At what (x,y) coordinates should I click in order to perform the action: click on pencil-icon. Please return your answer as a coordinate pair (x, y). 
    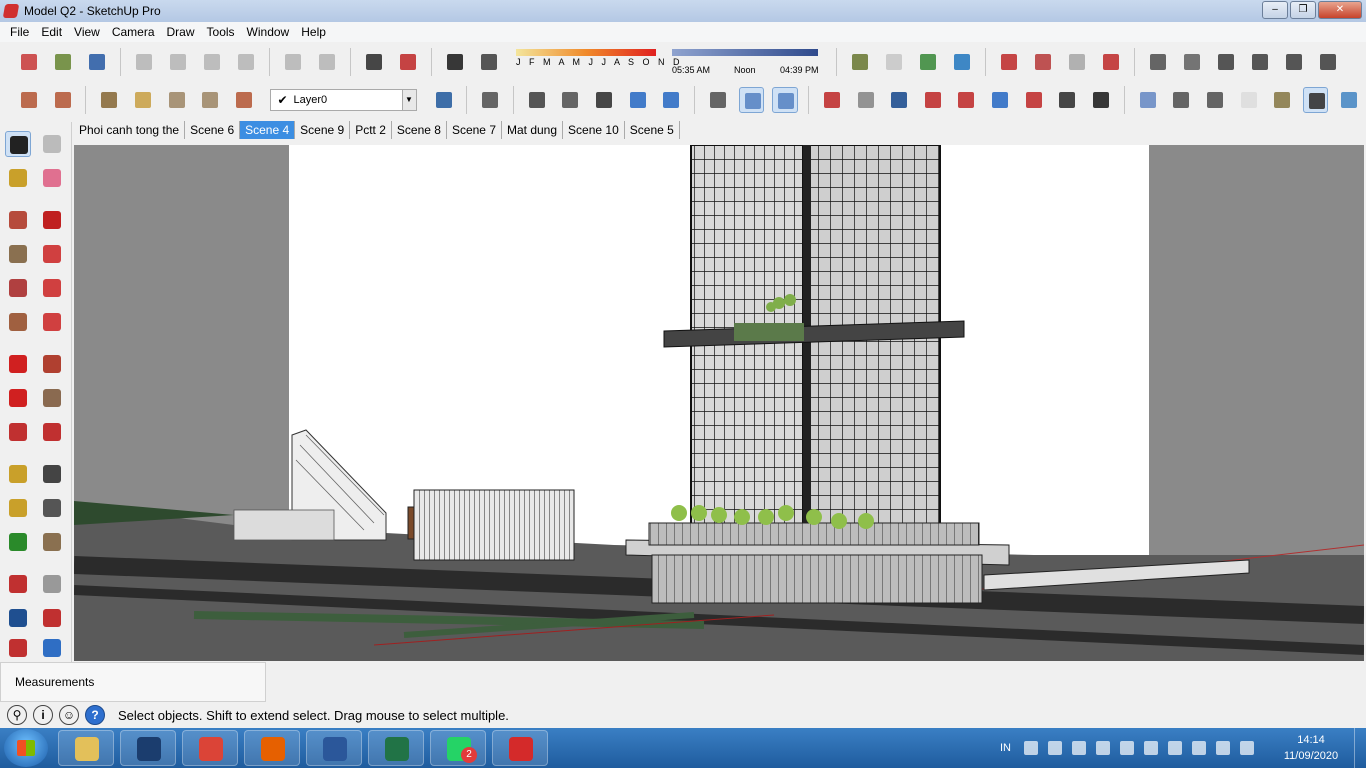
    Looking at the image, I should click on (52, 220).